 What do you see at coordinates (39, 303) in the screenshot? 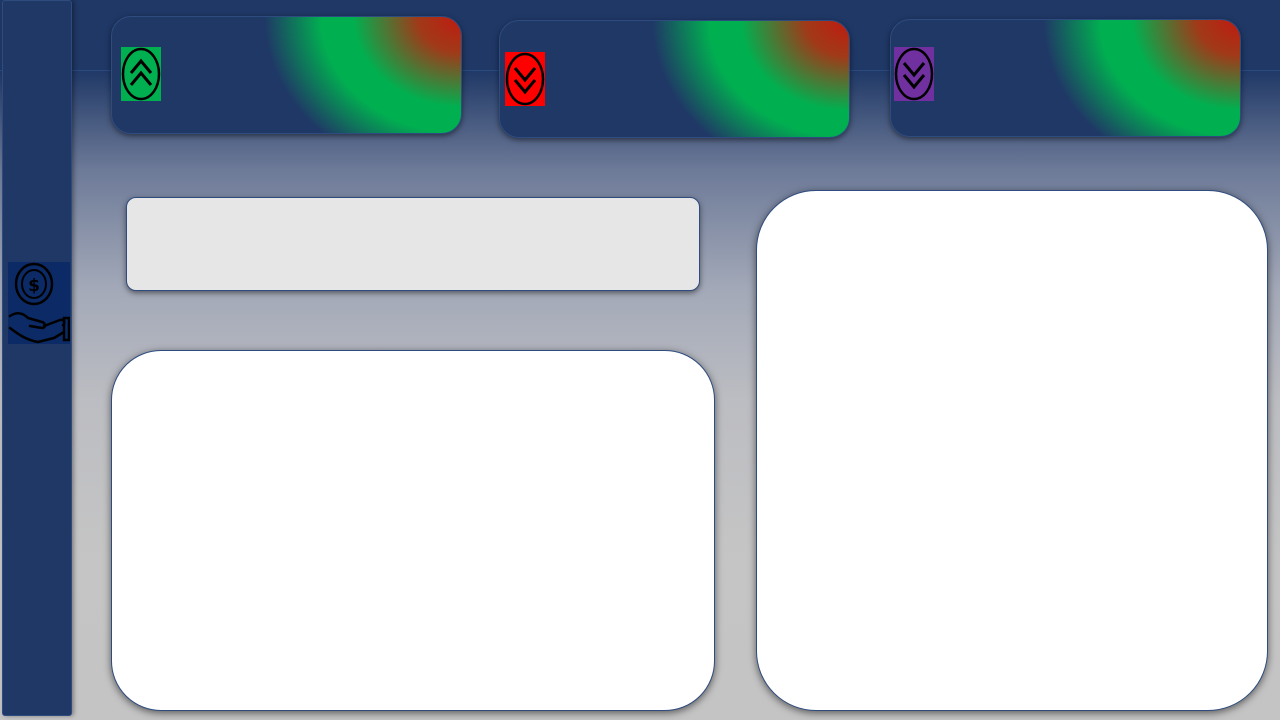
I see `hand-holding-coin-icon: $` at bounding box center [39, 303].